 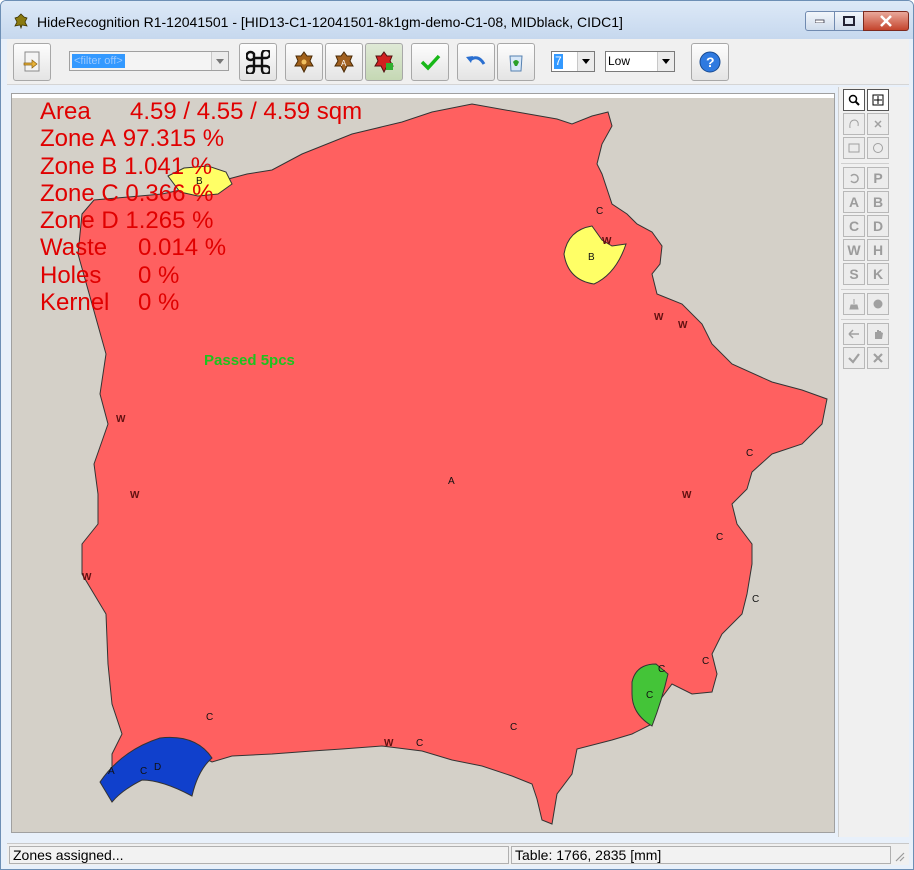 I want to click on help-button: ?, so click(x=710, y=62).